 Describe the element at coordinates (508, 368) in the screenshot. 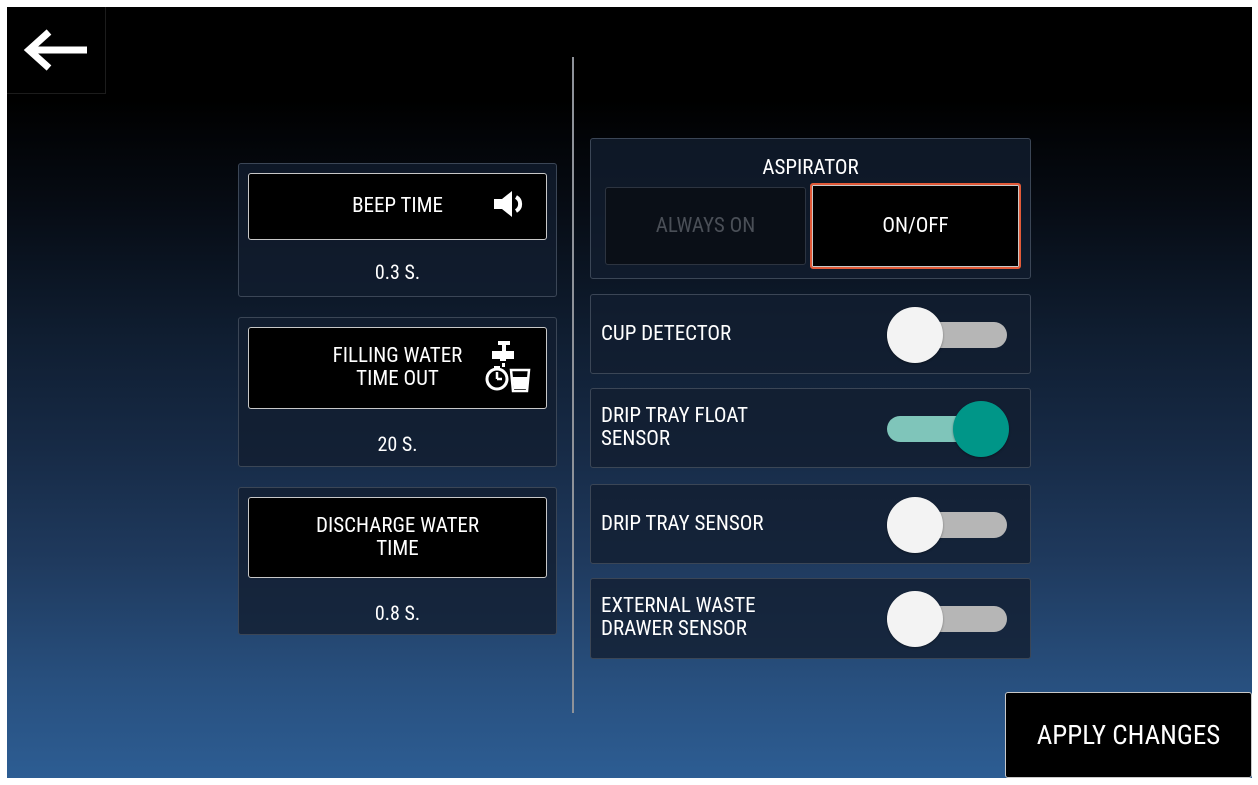

I see `tap-timer-cup-icon` at that location.